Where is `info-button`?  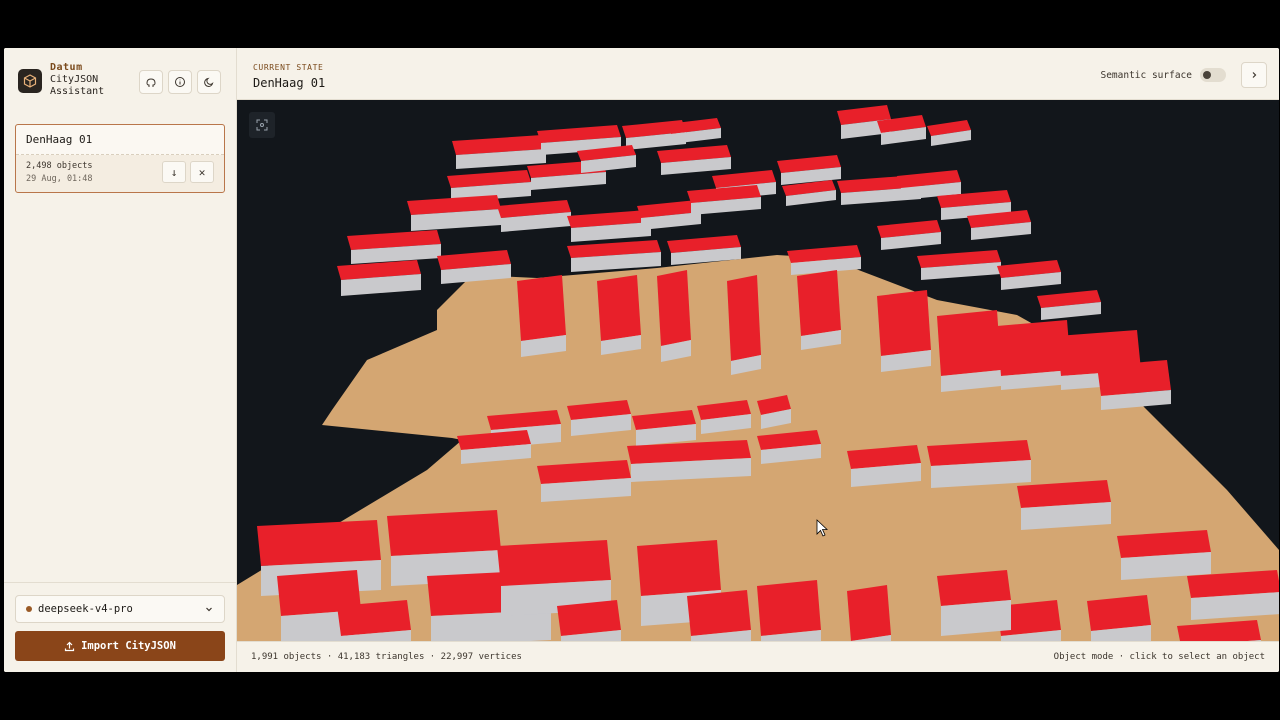 info-button is located at coordinates (180, 82).